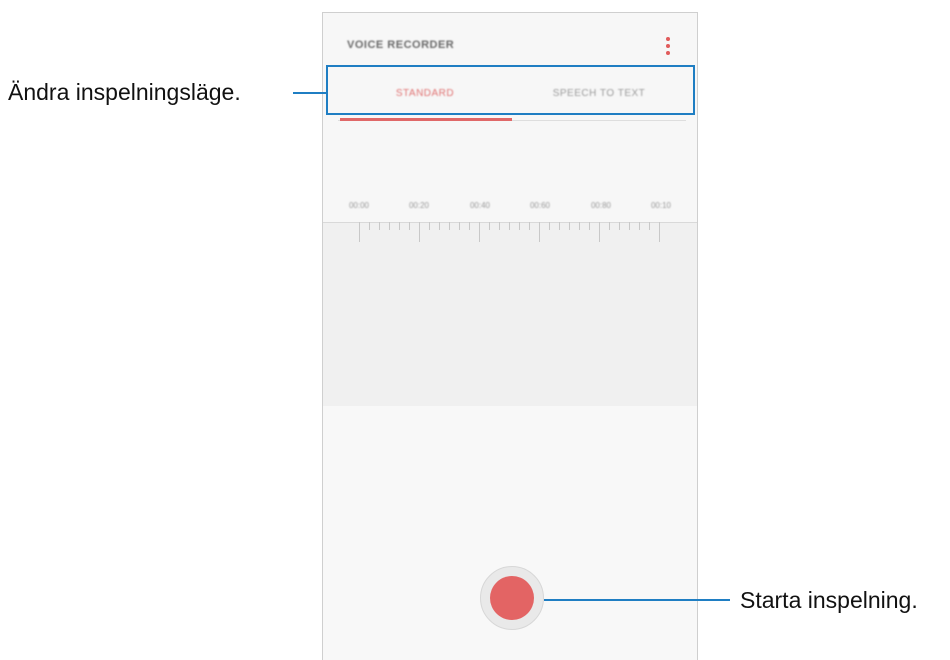 The width and height of the screenshot is (950, 660). Describe the element at coordinates (124, 92) in the screenshot. I see `callout-mode-label: Ändra inspelningsläge.` at that location.